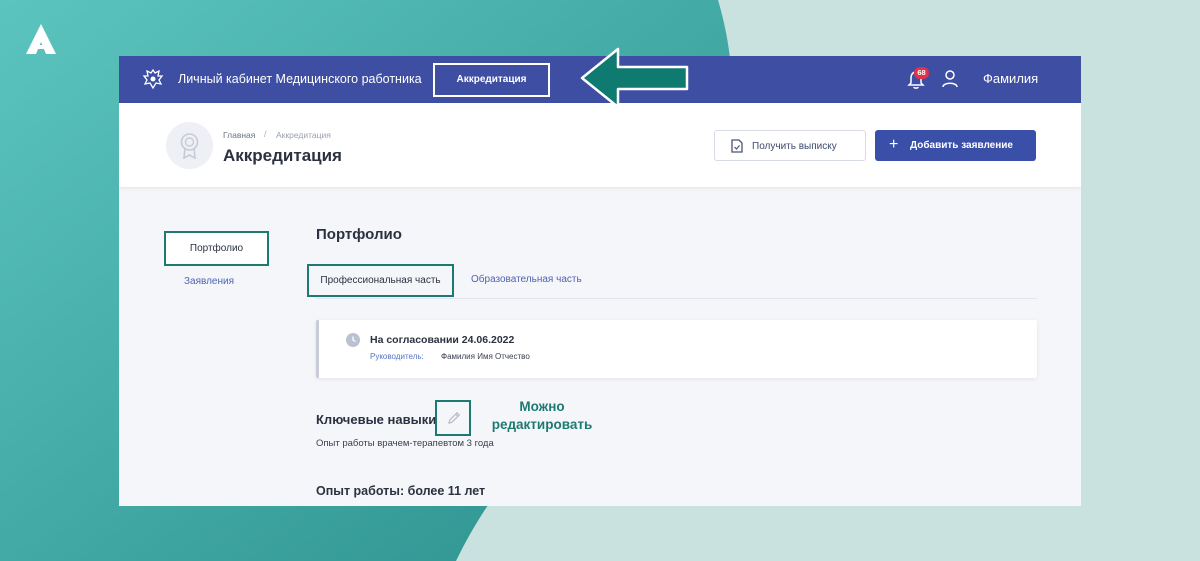 Image resolution: width=1200 pixels, height=561 pixels. I want to click on tab-educational: Образовательная часть, so click(526, 279).